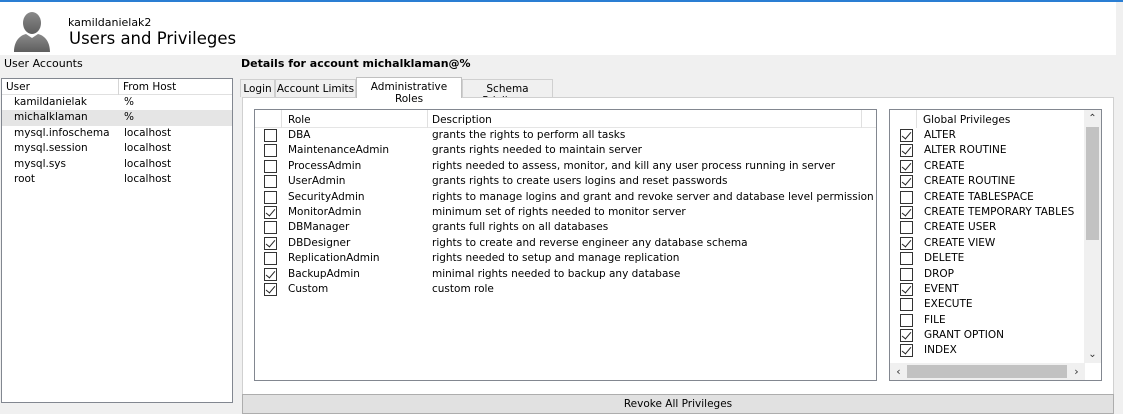  I want to click on vertical-scrollbar: ⌃ ⌄, so click(1092, 236).